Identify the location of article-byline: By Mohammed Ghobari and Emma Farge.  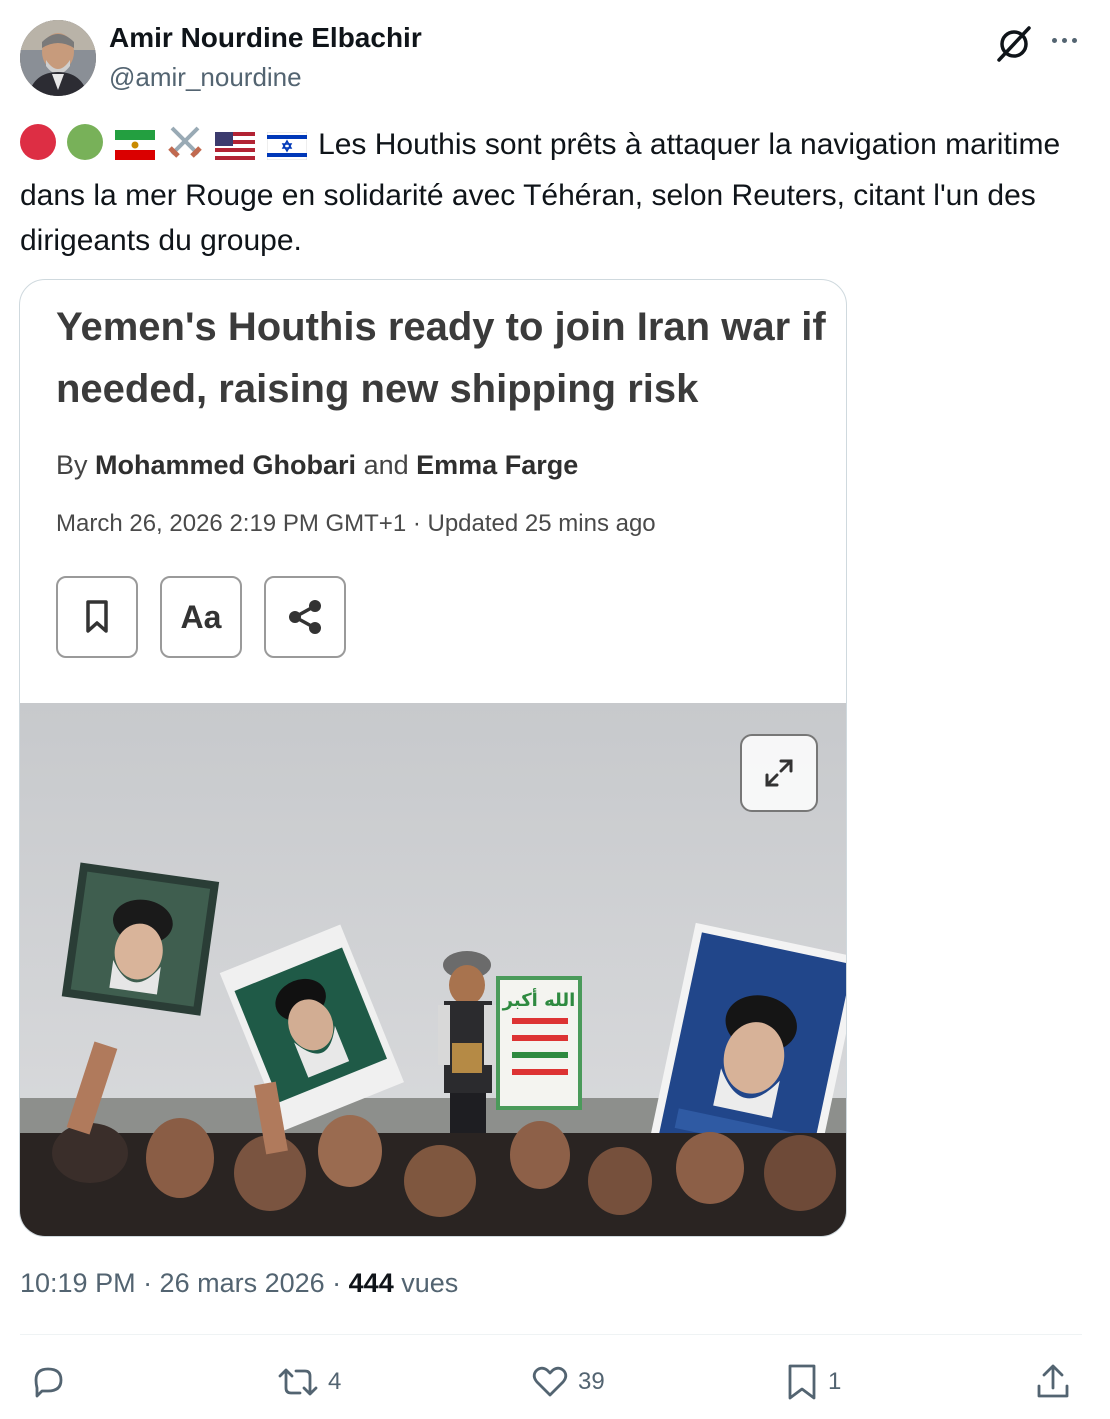
(317, 465).